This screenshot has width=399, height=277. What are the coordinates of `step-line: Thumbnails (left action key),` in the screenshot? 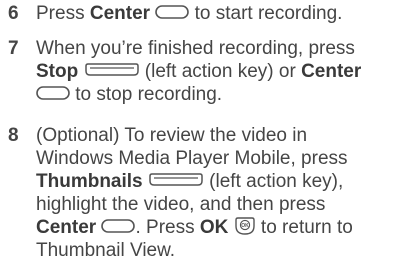 It's located at (190, 181).